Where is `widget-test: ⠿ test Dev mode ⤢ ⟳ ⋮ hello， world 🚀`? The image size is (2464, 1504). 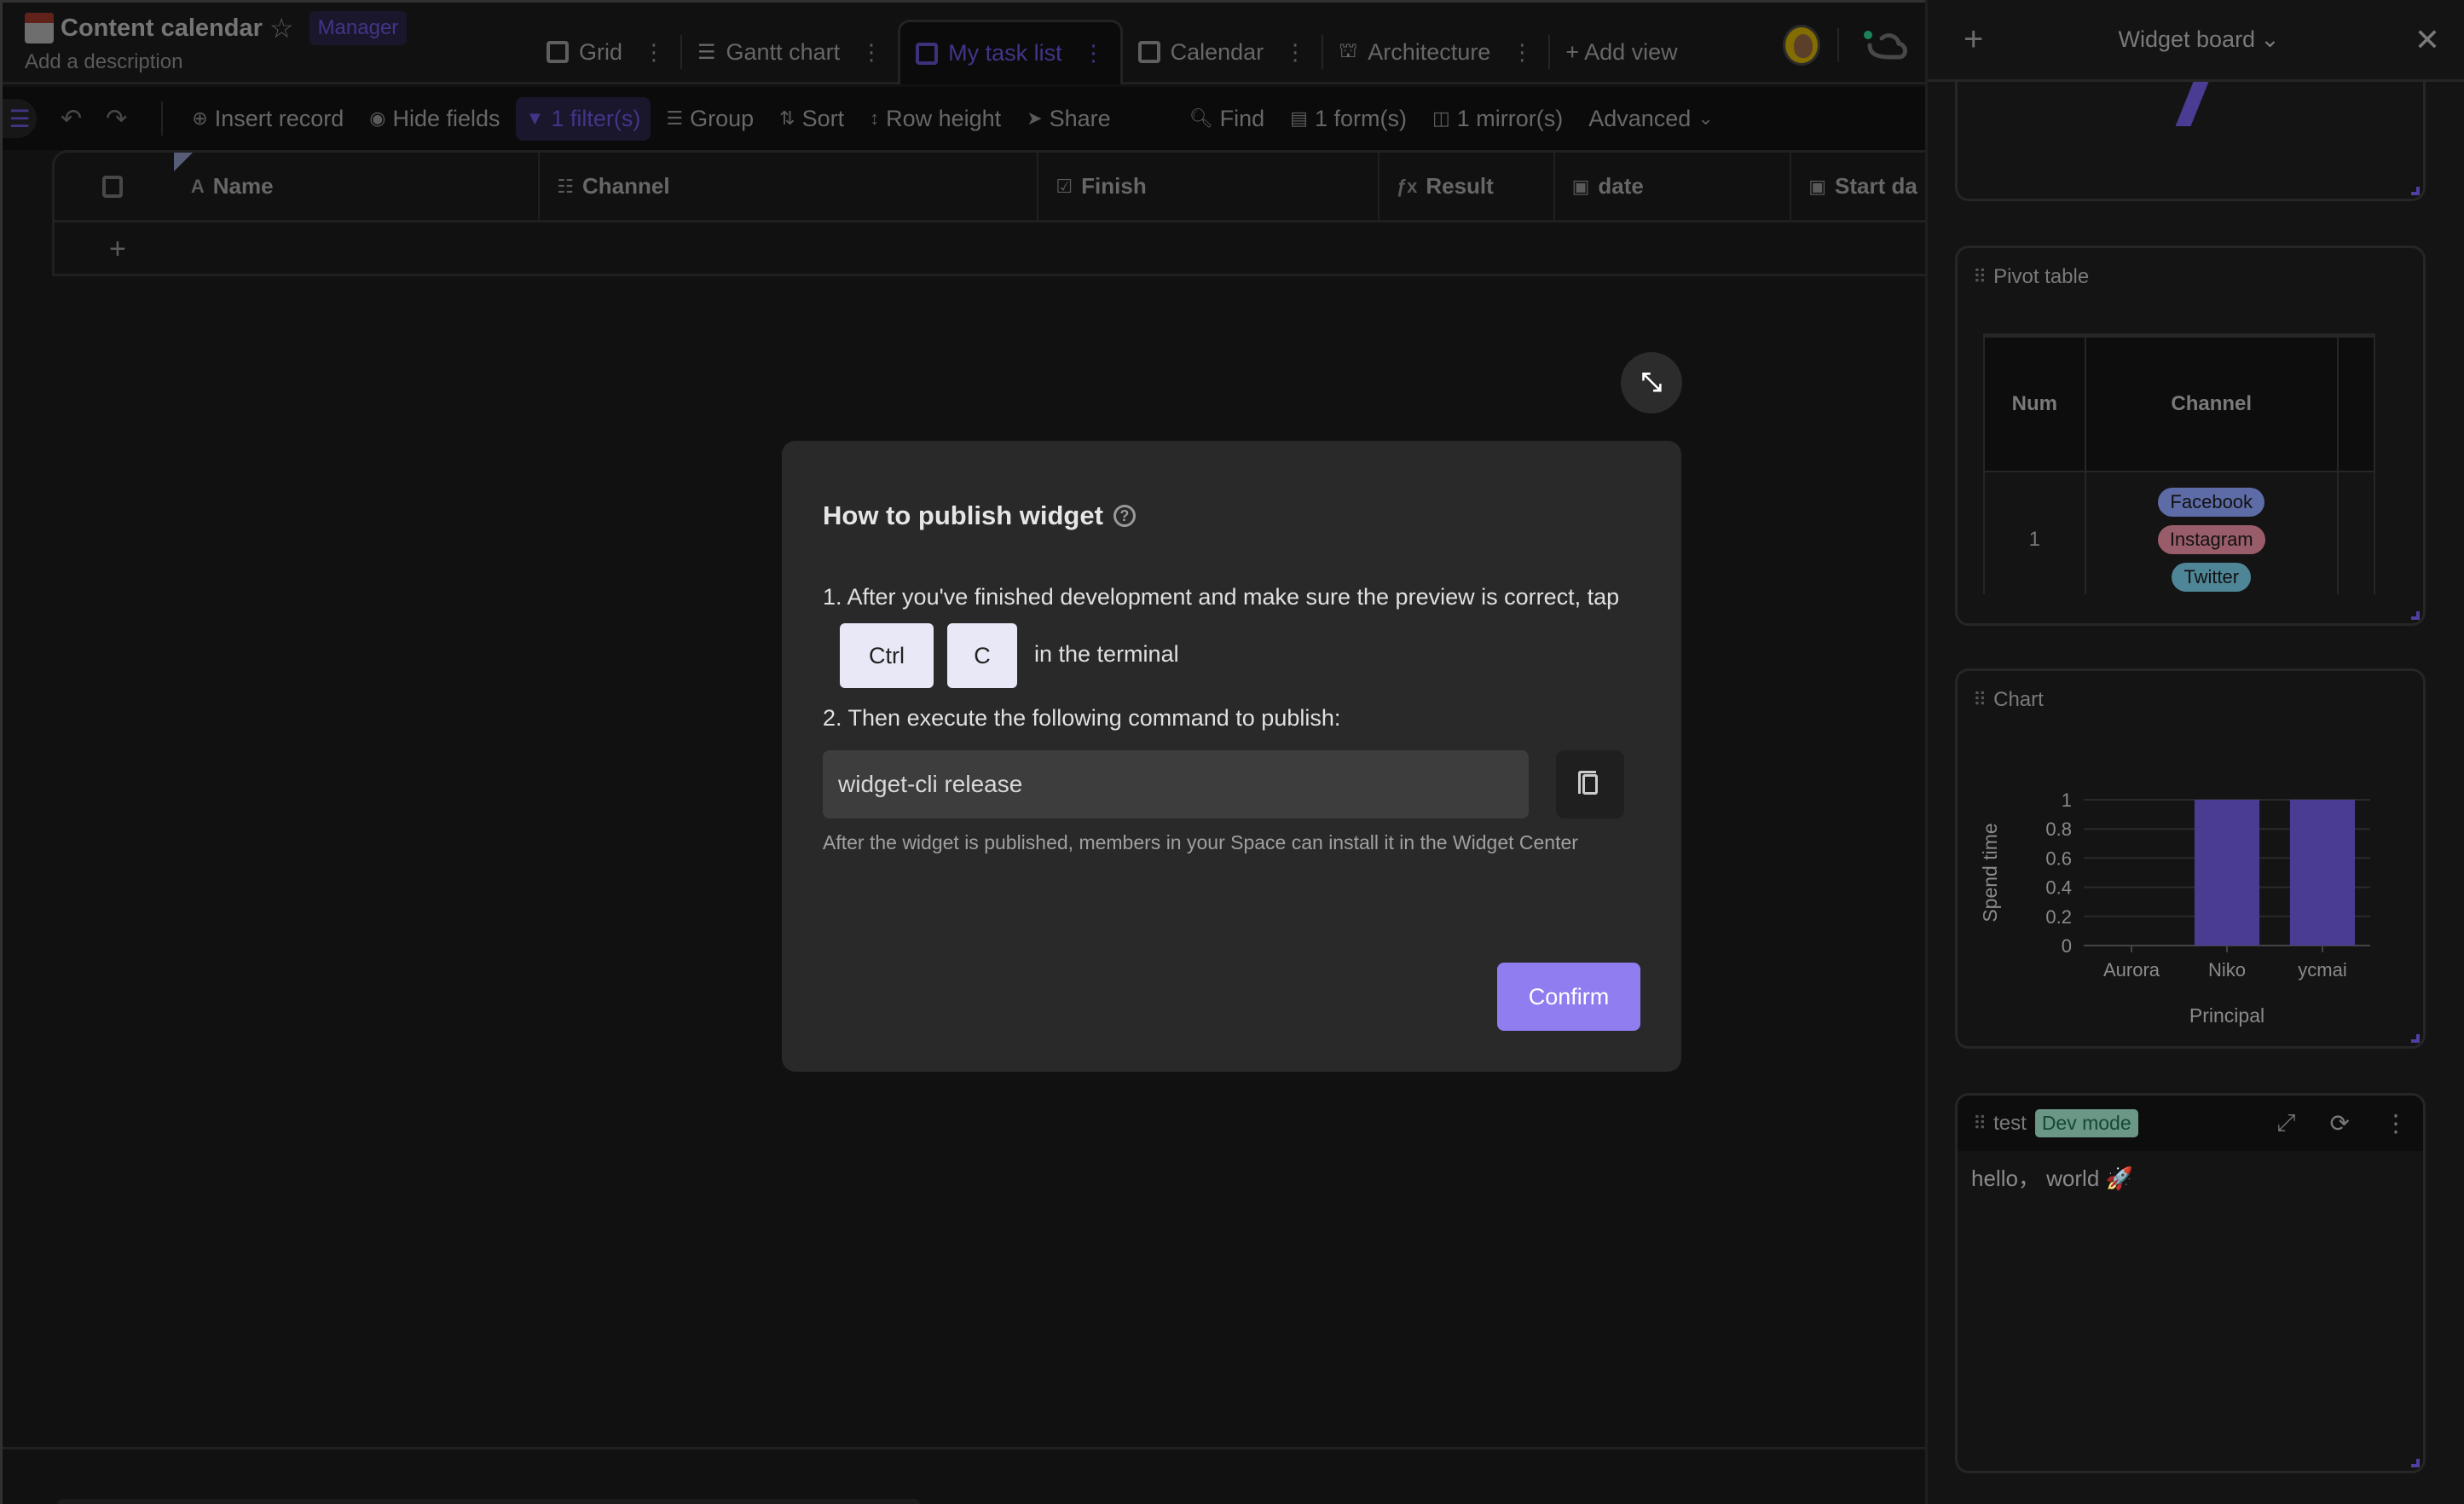
widget-test: ⠿ test Dev mode ⤢ ⟳ ⋮ hello， world 🚀 is located at coordinates (2190, 1283).